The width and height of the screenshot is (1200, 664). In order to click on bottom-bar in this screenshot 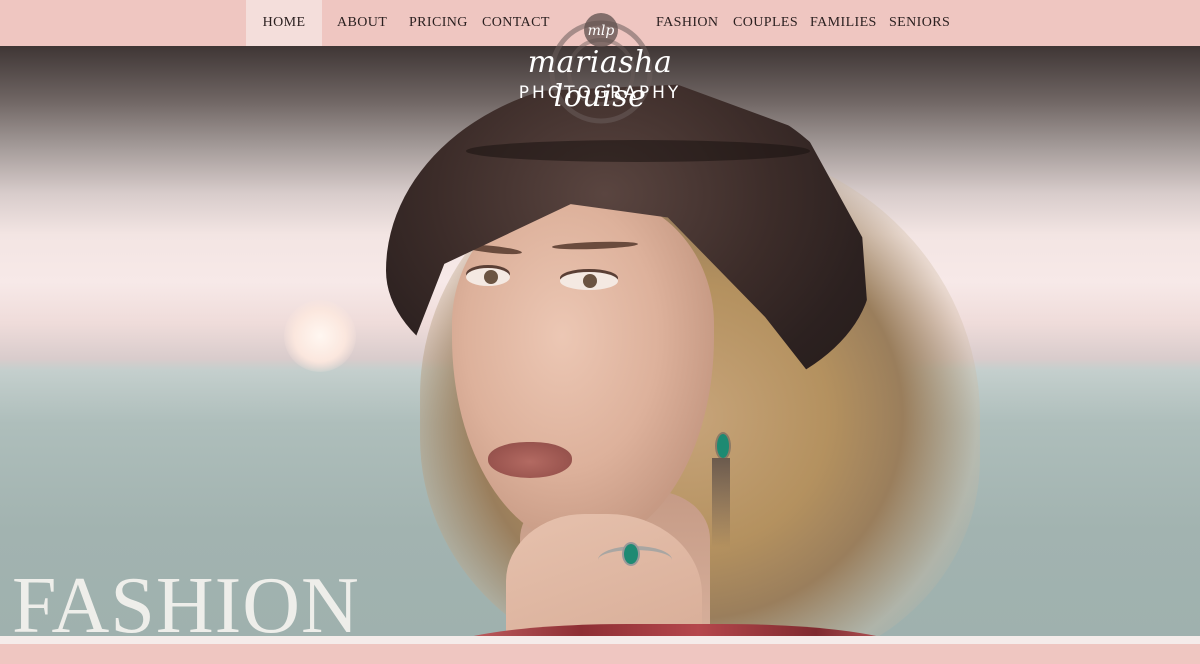, I will do `click(600, 654)`.